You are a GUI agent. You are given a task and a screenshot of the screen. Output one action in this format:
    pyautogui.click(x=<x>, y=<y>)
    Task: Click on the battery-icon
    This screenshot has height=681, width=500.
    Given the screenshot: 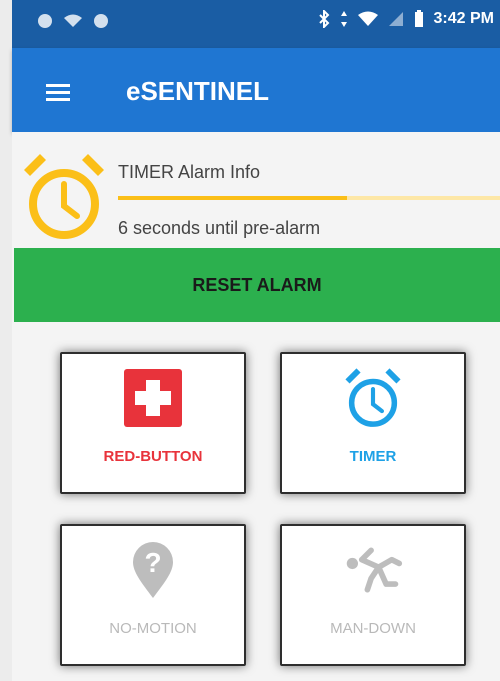 What is the action you would take?
    pyautogui.click(x=418, y=18)
    